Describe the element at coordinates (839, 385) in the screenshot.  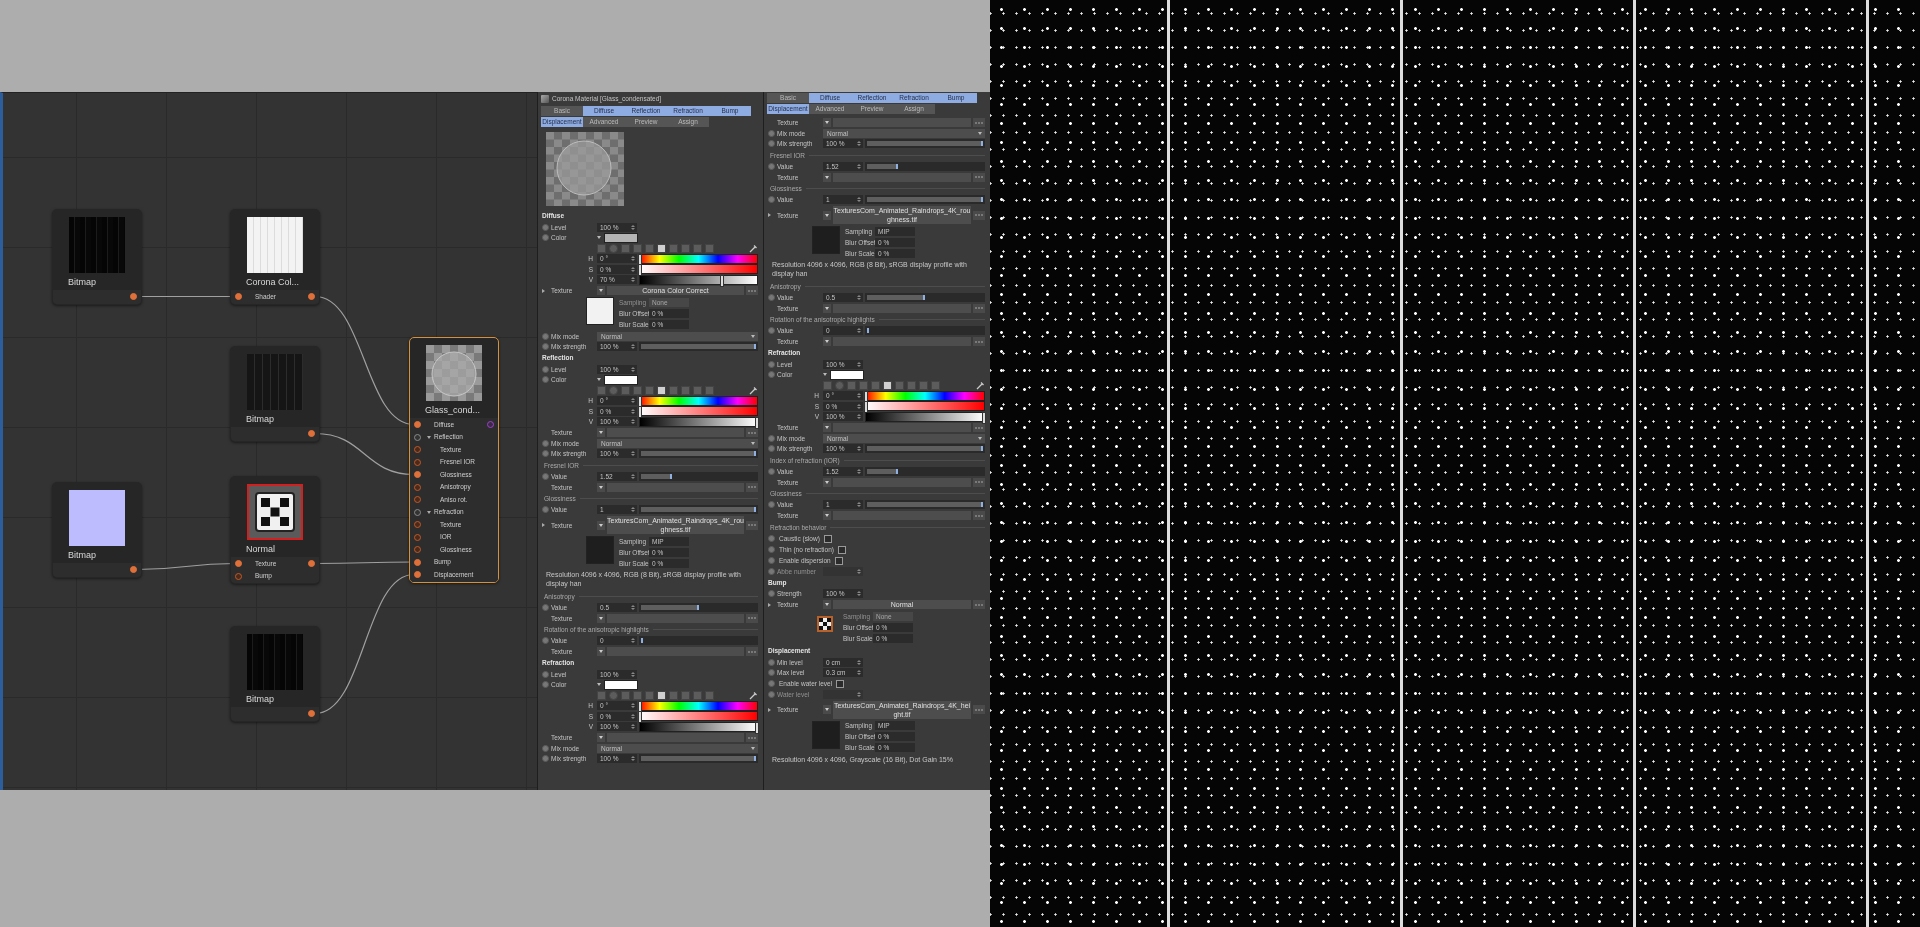
I see `color-wheel-icon` at that location.